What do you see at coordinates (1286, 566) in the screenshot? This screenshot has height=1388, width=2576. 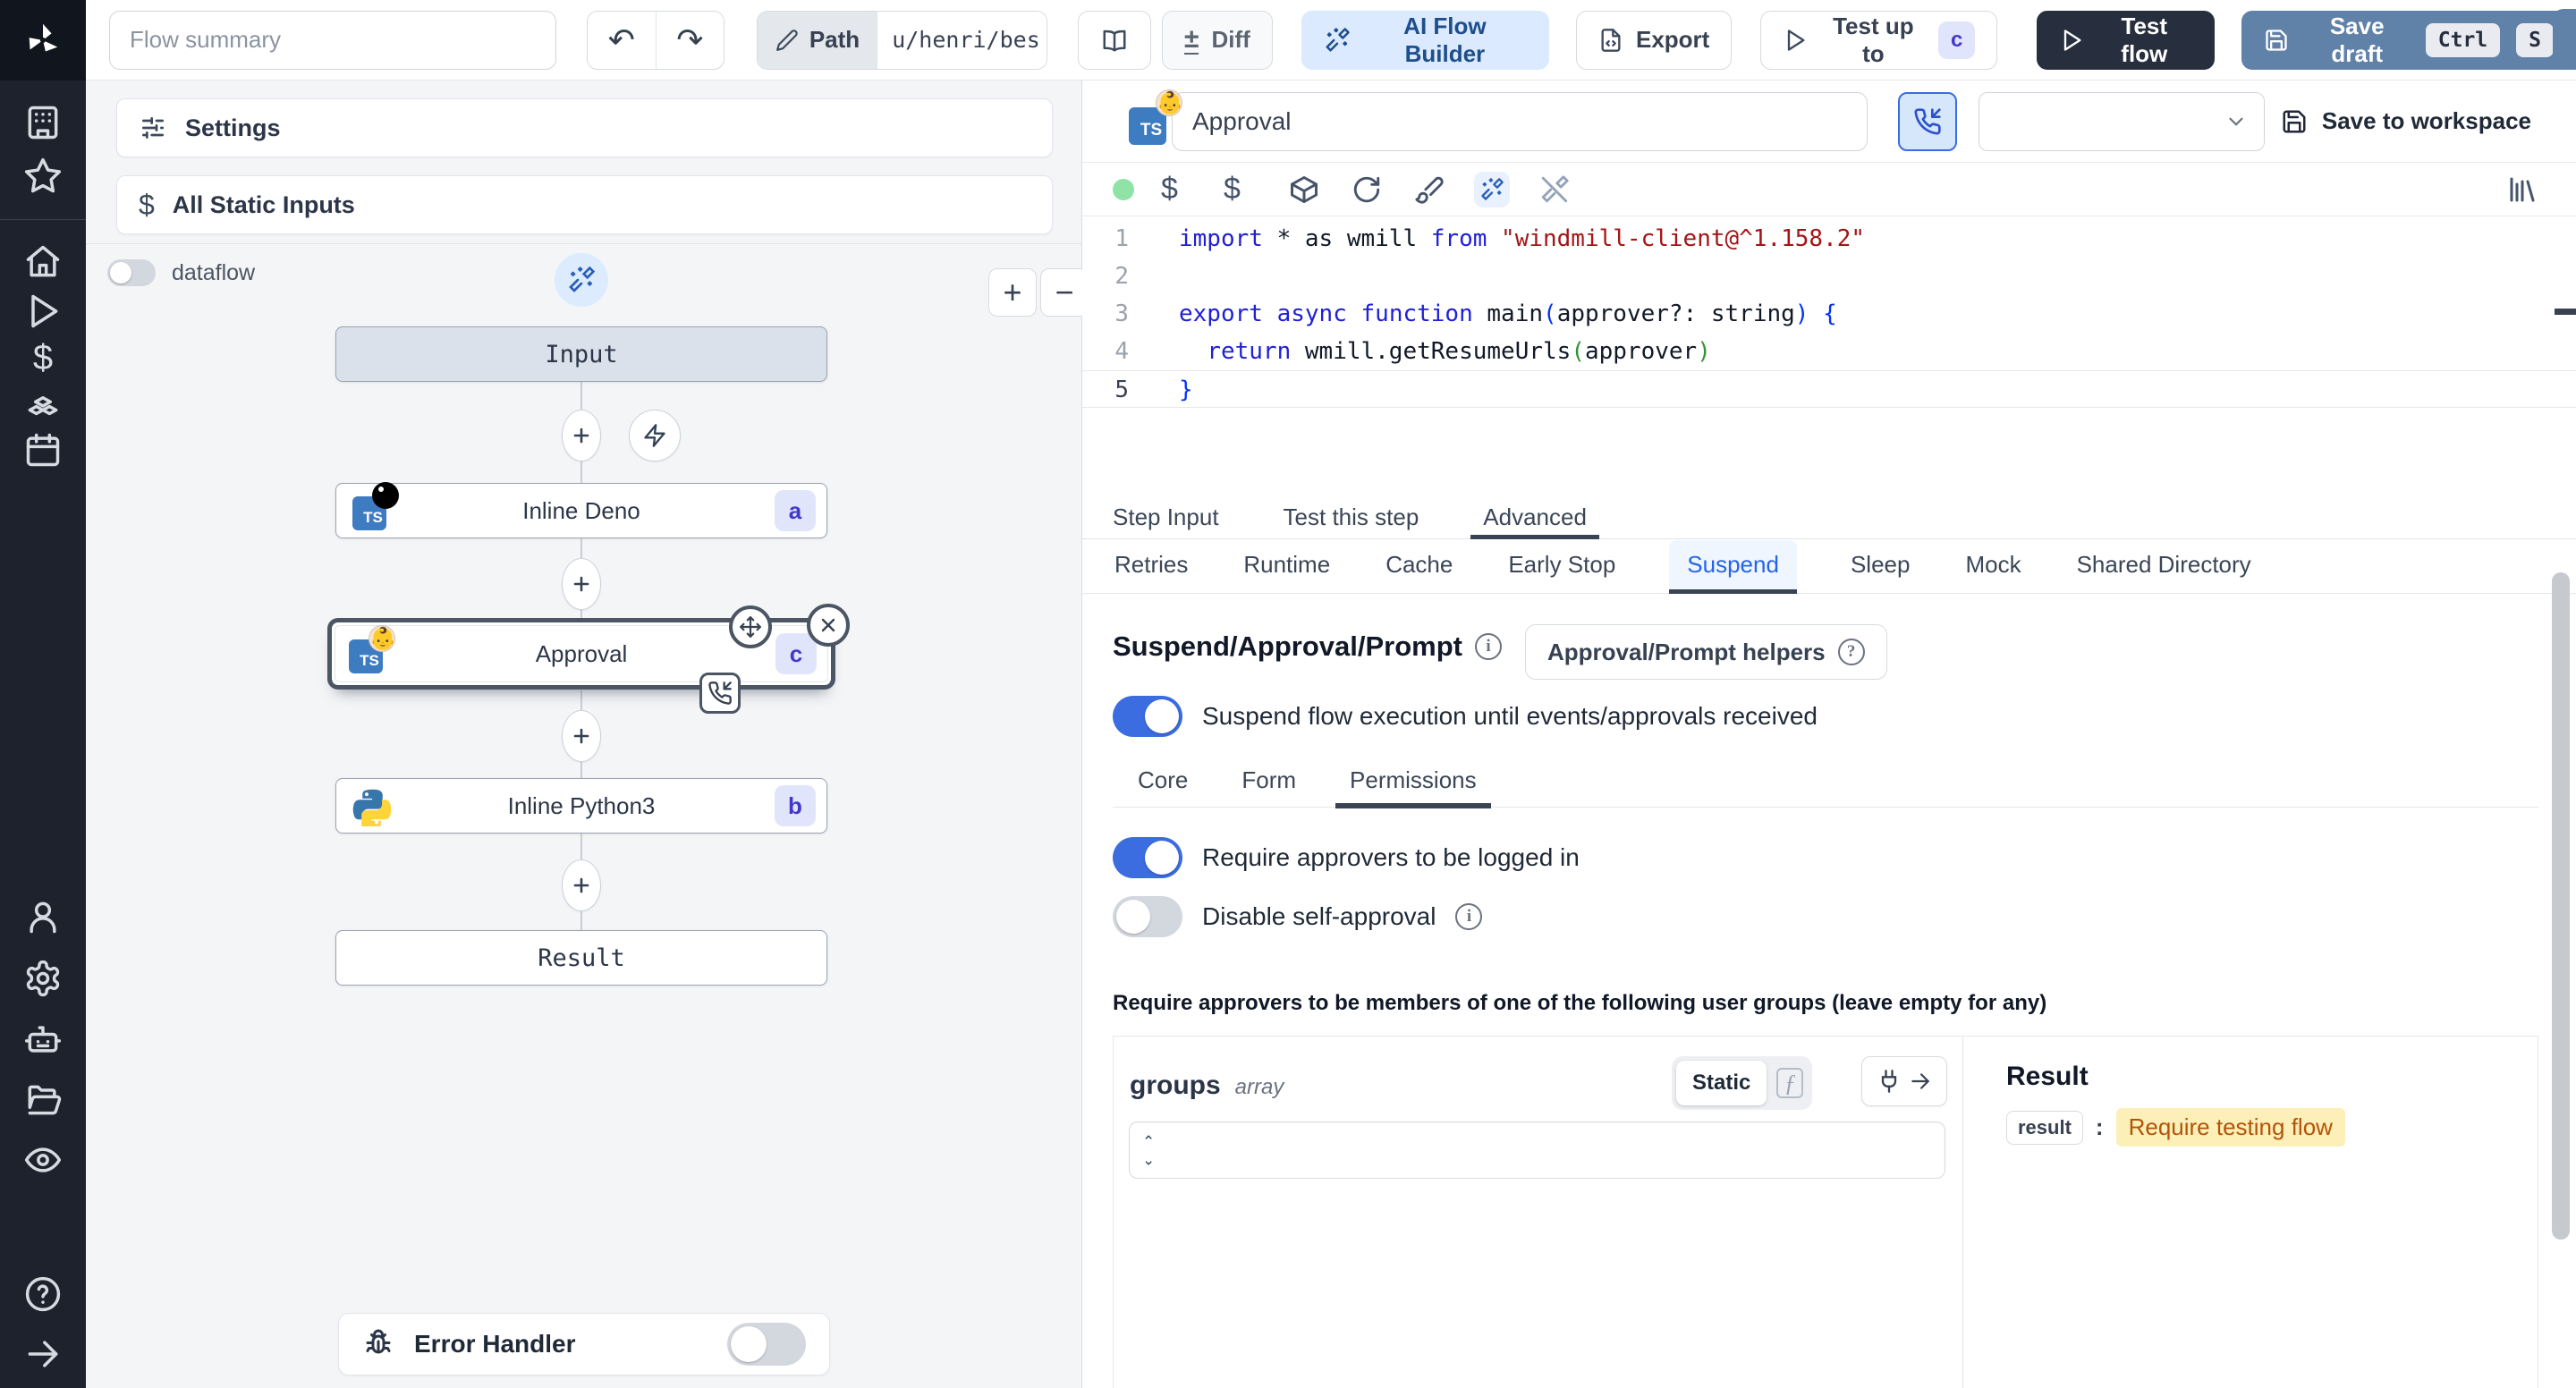 I see `tab-runtime: Runtime` at bounding box center [1286, 566].